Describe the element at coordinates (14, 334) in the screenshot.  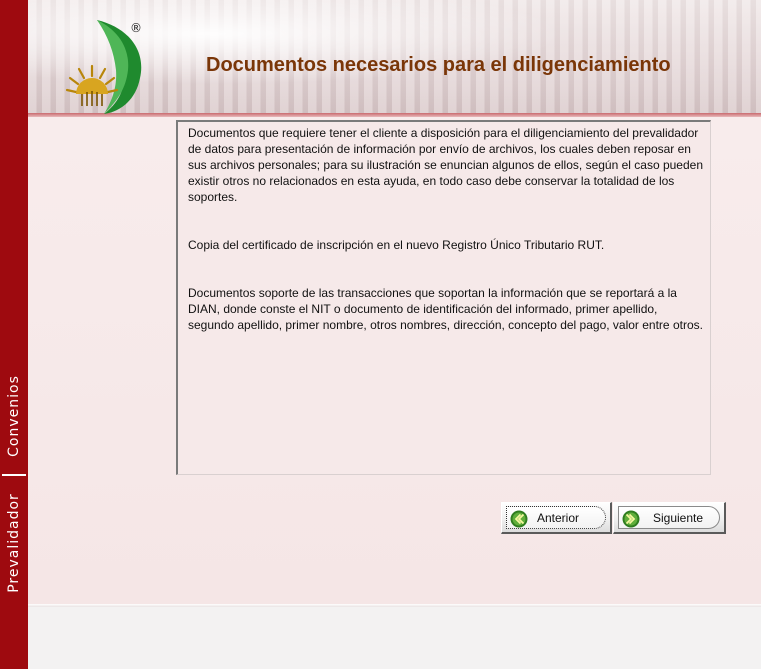
I see `sidebar-strip: Convenios Prevalidador` at that location.